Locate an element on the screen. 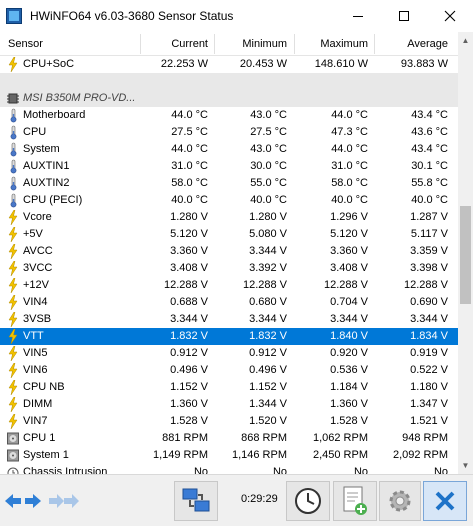 This screenshot has width=473, height=526. scroll-up-arrow: ▲ is located at coordinates (465, 40).